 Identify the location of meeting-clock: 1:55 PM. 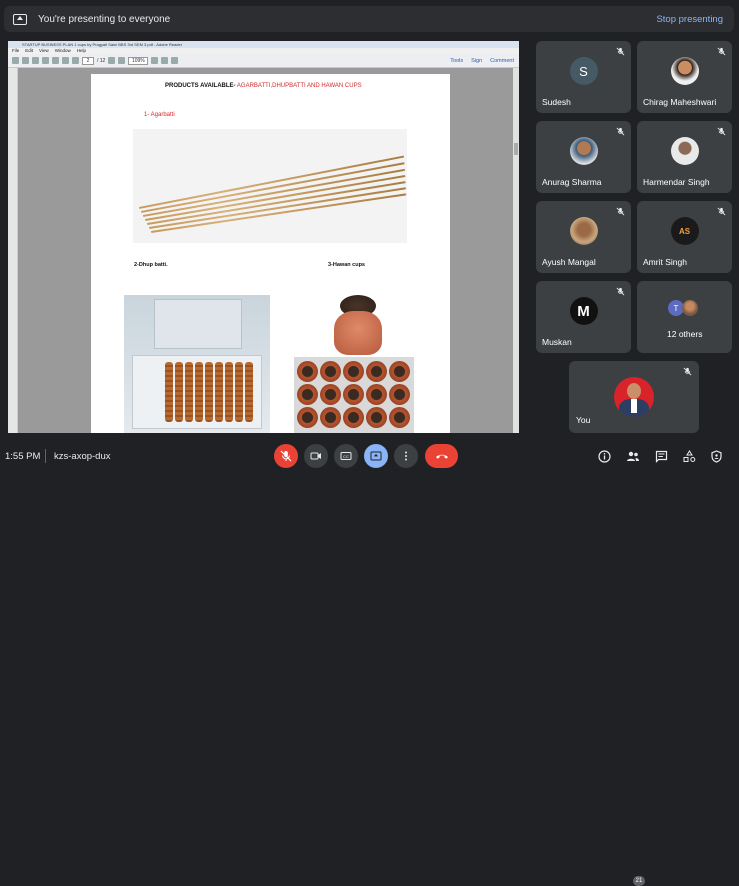
(23, 456).